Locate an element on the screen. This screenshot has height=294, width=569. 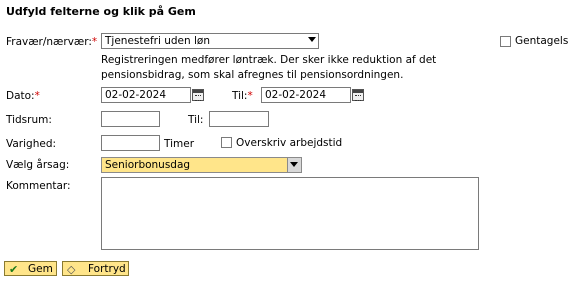
save-button: ✔ Gem is located at coordinates (30, 268).